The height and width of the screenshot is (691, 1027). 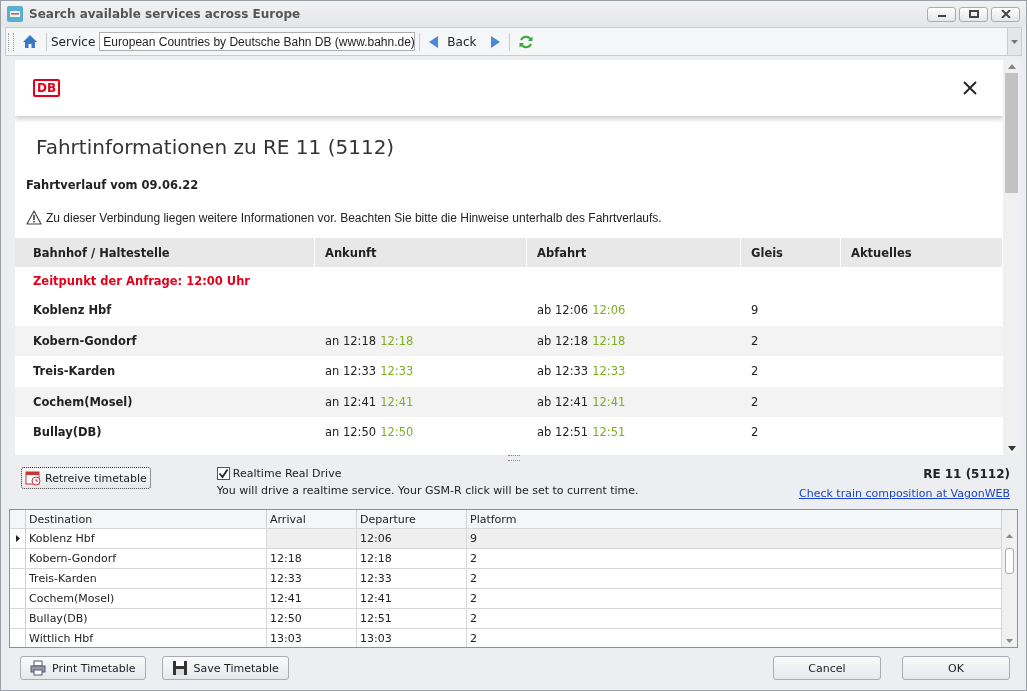 What do you see at coordinates (17, 538) in the screenshot?
I see `row-pointer-icon` at bounding box center [17, 538].